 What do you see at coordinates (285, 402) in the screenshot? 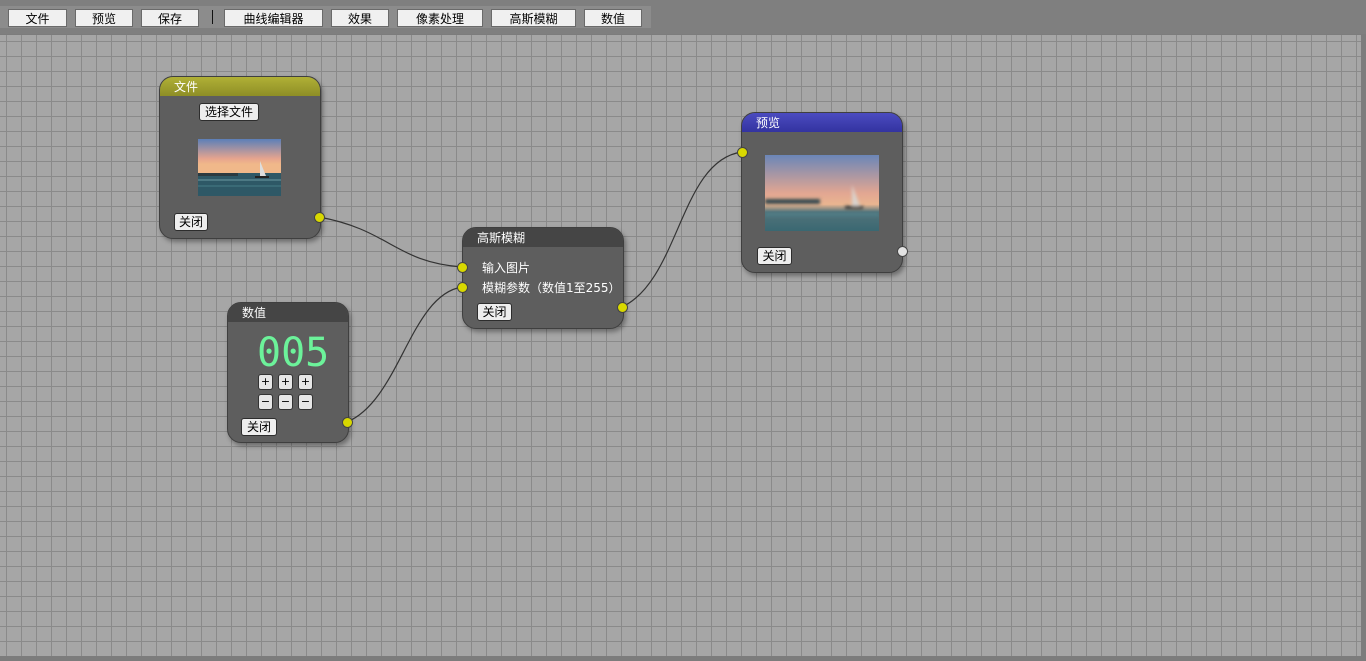
I see `decrement-tens-button: −` at bounding box center [285, 402].